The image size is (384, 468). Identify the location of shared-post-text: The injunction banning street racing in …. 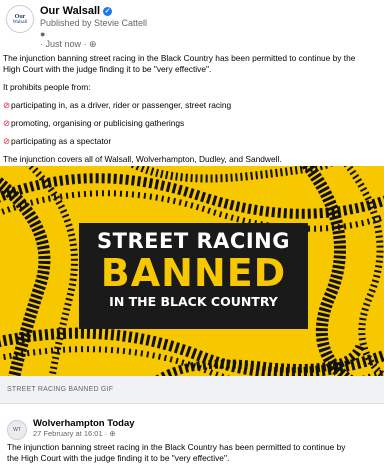
(195, 453).